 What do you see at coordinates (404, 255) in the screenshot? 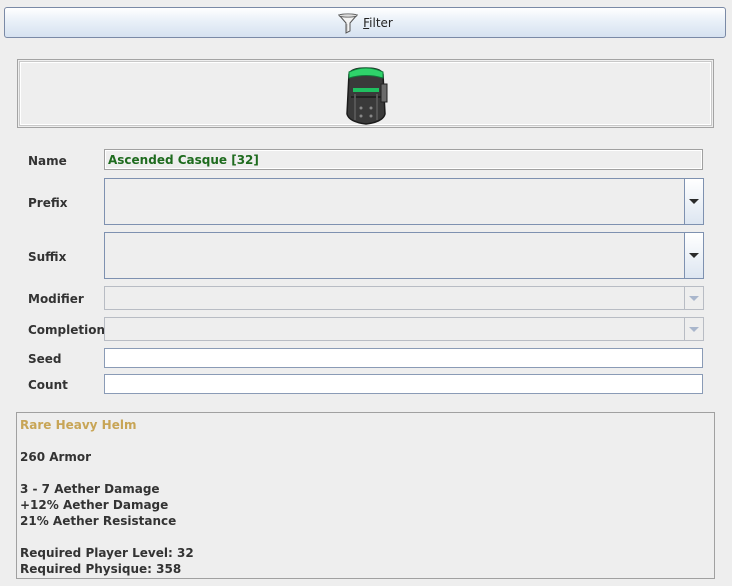
I see `suffix-dropdown` at bounding box center [404, 255].